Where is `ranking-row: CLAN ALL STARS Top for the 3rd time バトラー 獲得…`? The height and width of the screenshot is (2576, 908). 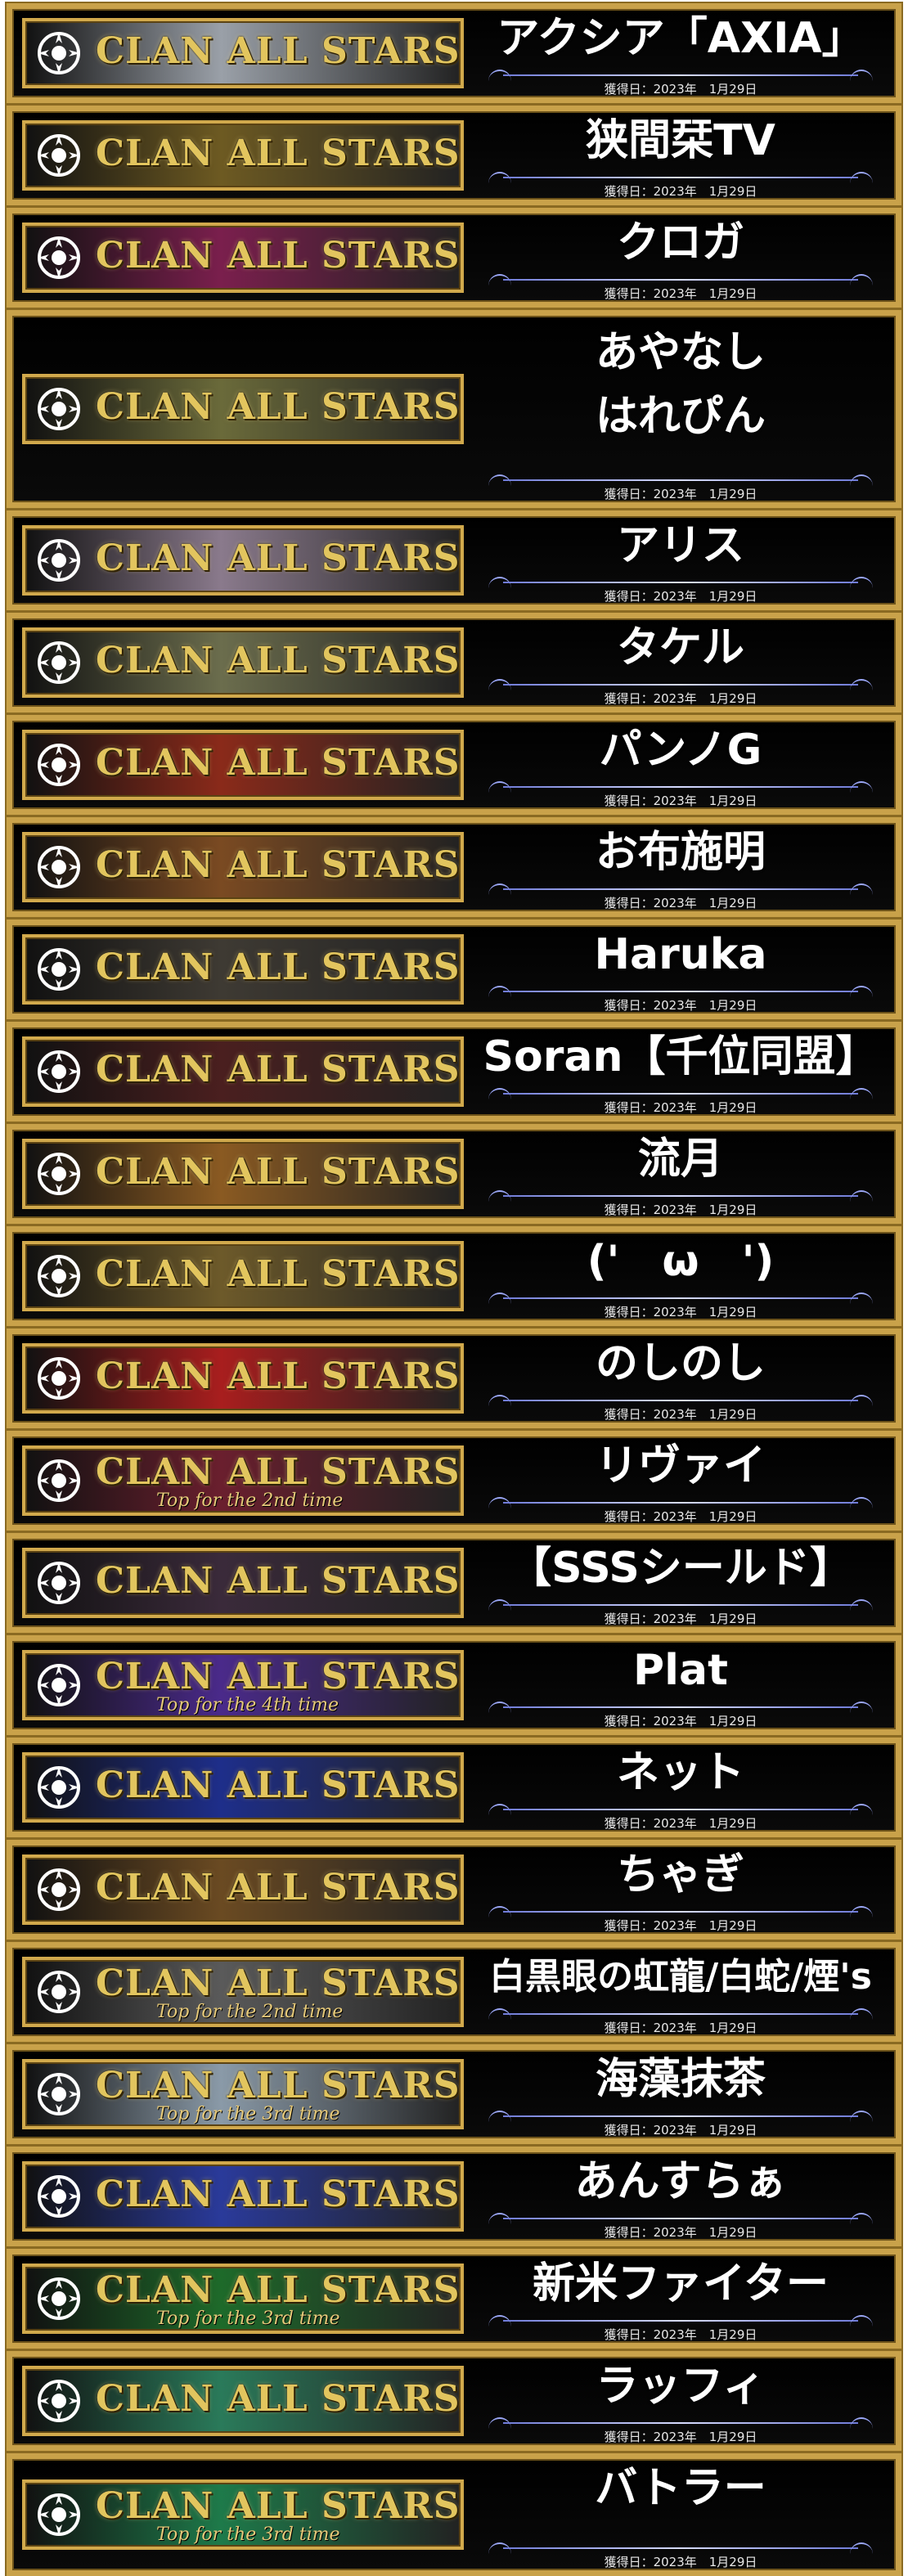
ranking-row: CLAN ALL STARS Top for the 3rd time バトラー 獲得… is located at coordinates (454, 2515).